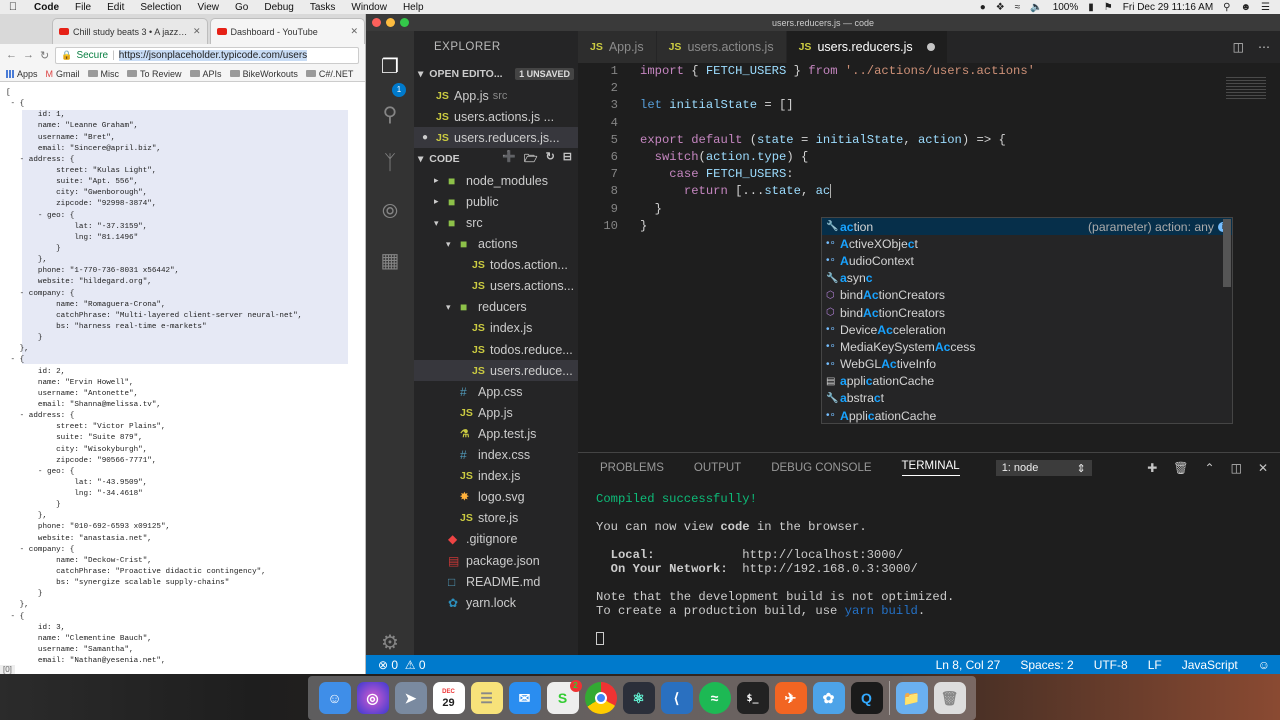  What do you see at coordinates (496, 244) in the screenshot?
I see `tree-folder: ▾ ■ actions` at bounding box center [496, 244].